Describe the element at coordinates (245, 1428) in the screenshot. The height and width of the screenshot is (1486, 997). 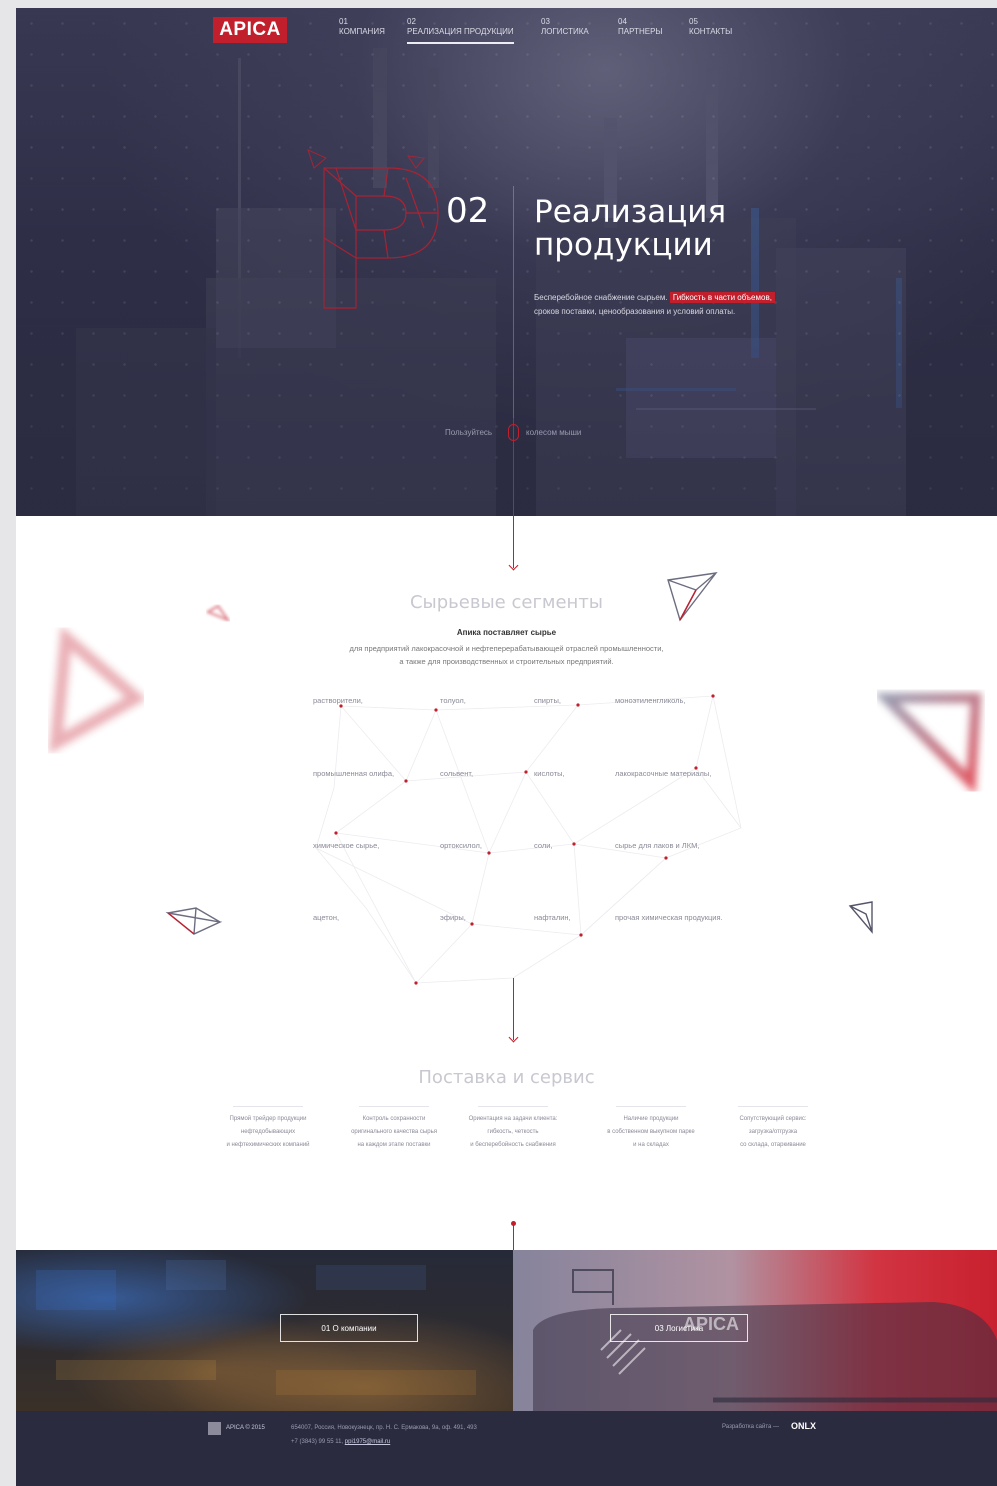
I see `footer-copyright: APICA © 2015` at that location.